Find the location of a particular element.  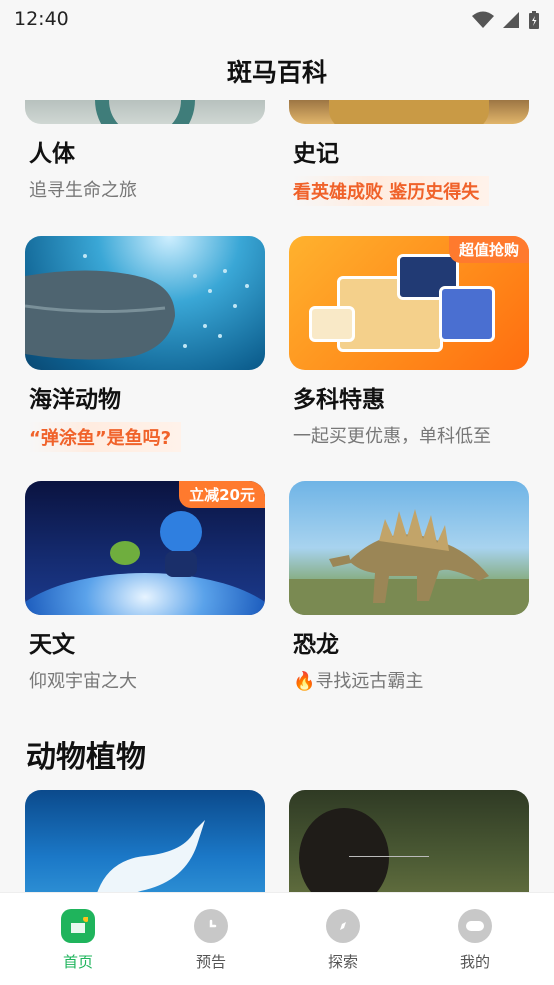

course-card-ocean-animals: 海洋动物 “弹涂鱼”是鱼吗? is located at coordinates (145, 344).